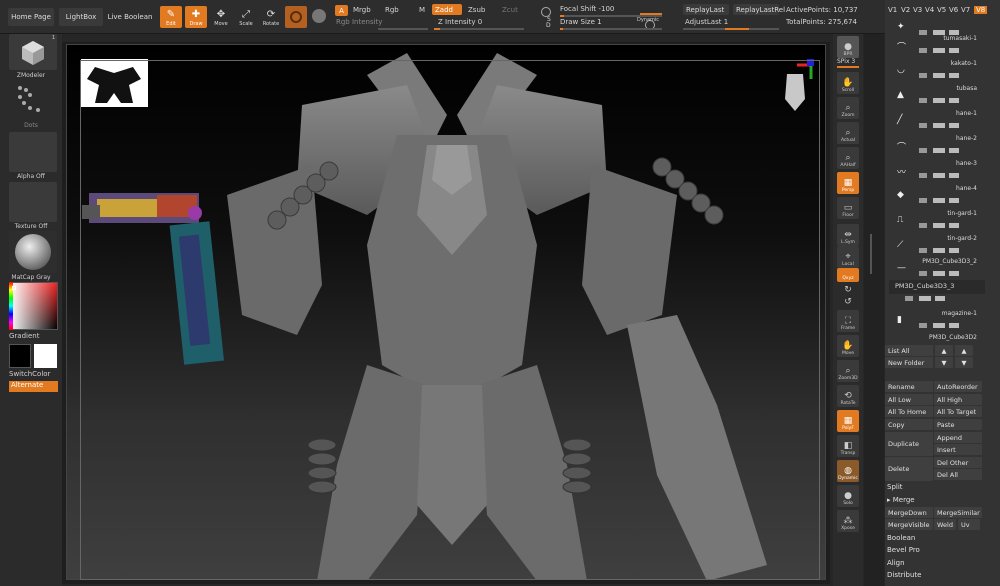  I want to click on subtool-item: PM3D_Cube3D2, so click(937, 339).